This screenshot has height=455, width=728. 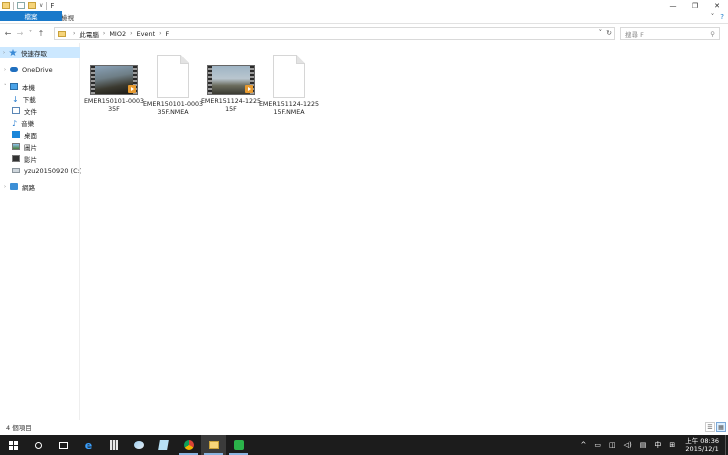 I want to click on pictures-icon, so click(x=16, y=146).